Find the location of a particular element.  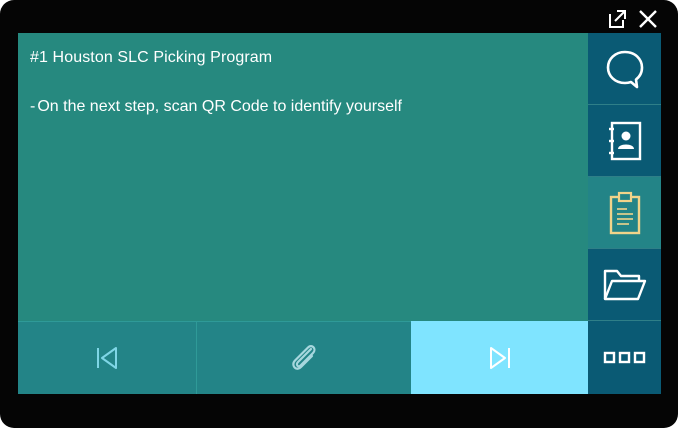

sidebar-item-clipboard is located at coordinates (624, 213).